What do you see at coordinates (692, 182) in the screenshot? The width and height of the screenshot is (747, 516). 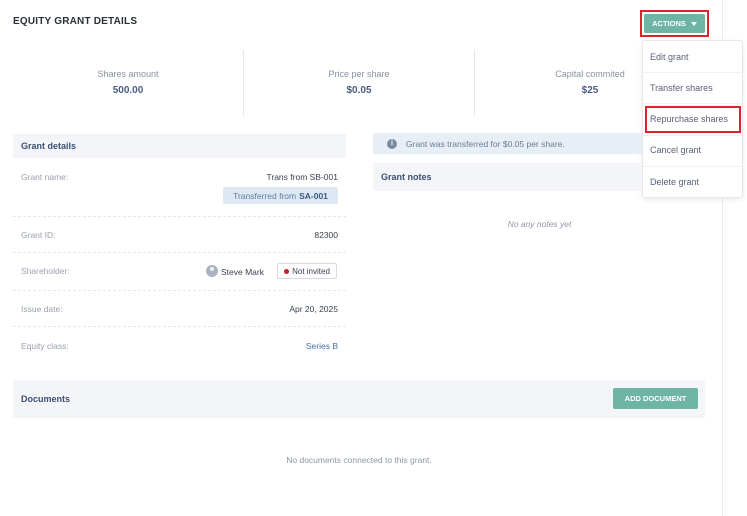 I see `menu-item-delete-grant: Delete grant` at bounding box center [692, 182].